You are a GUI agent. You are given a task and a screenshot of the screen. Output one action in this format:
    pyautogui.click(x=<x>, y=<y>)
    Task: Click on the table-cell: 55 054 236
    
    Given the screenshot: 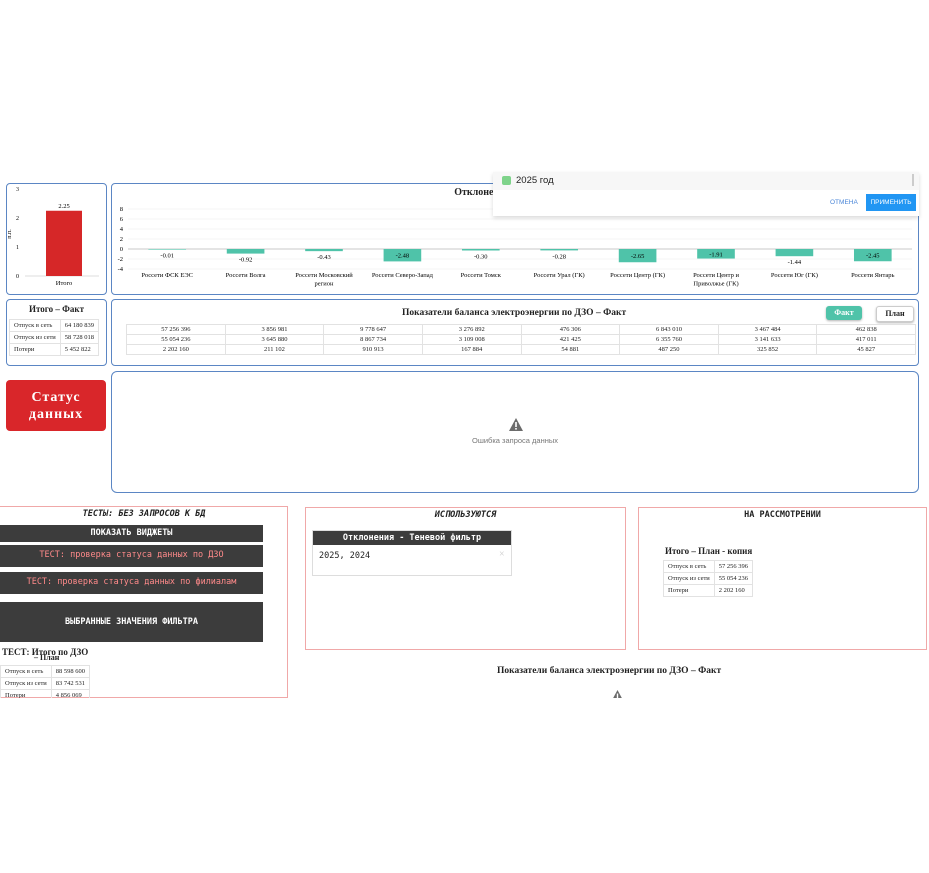 What is the action you would take?
    pyautogui.click(x=176, y=339)
    